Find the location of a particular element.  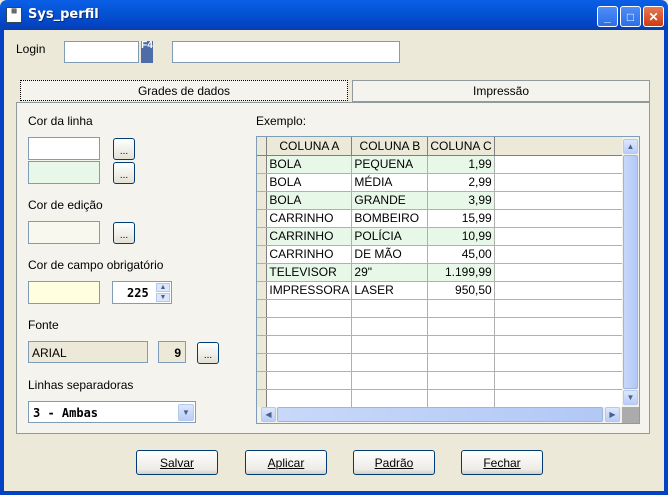

table-row: CARRINHO DE MÃO 45,00 is located at coordinates (440, 254).